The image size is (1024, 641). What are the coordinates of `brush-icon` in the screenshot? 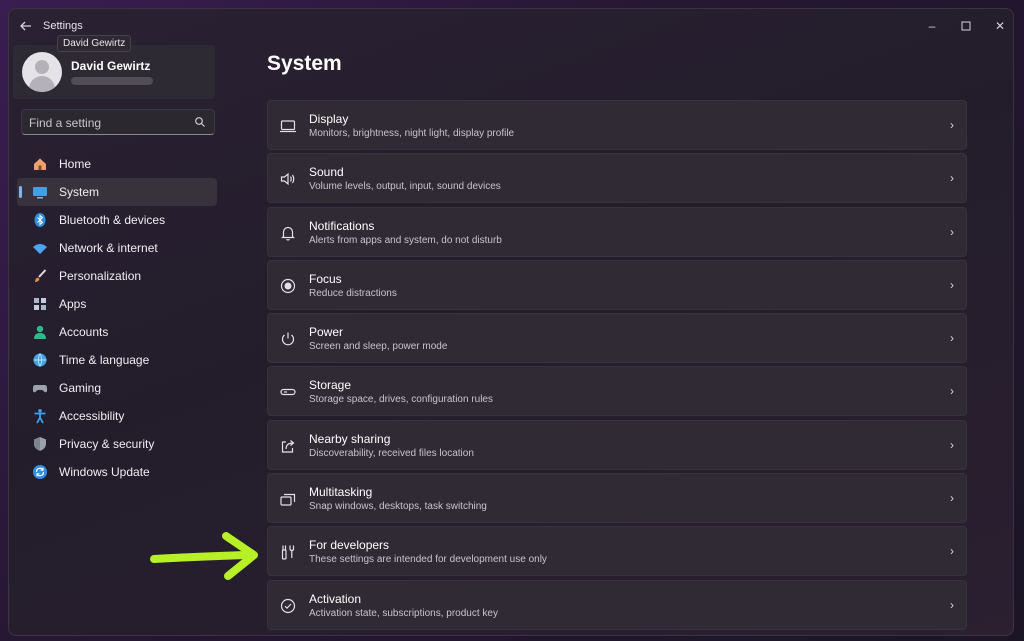 It's located at (40, 276).